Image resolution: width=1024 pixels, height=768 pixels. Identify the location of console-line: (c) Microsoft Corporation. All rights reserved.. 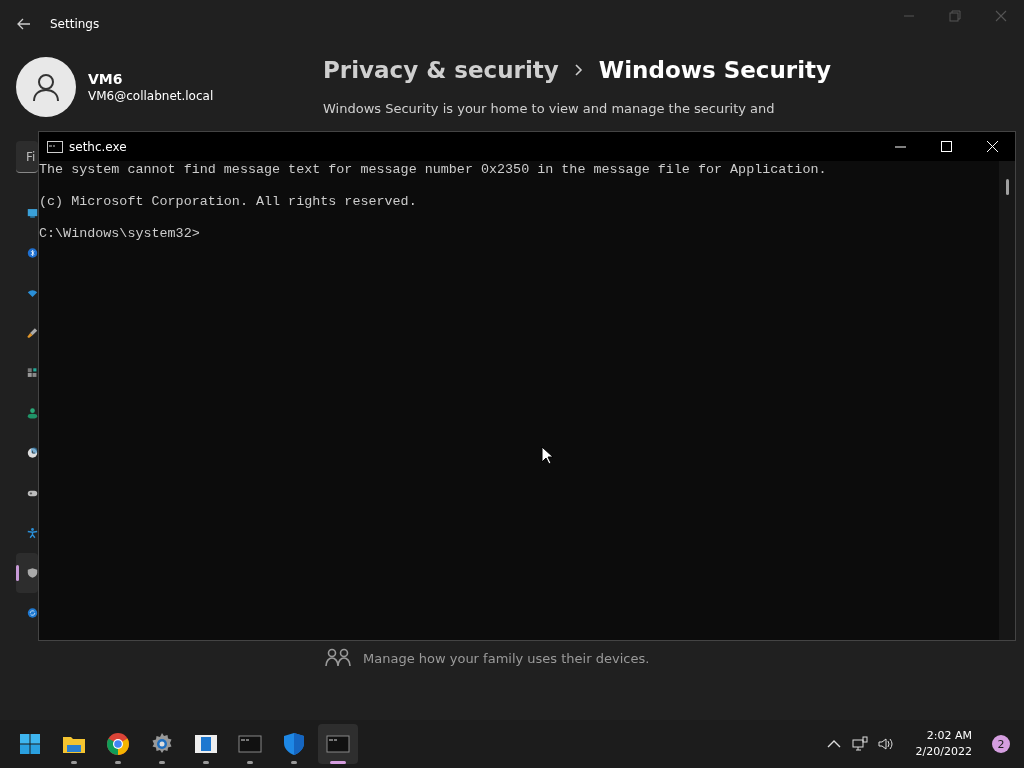
(228, 202).